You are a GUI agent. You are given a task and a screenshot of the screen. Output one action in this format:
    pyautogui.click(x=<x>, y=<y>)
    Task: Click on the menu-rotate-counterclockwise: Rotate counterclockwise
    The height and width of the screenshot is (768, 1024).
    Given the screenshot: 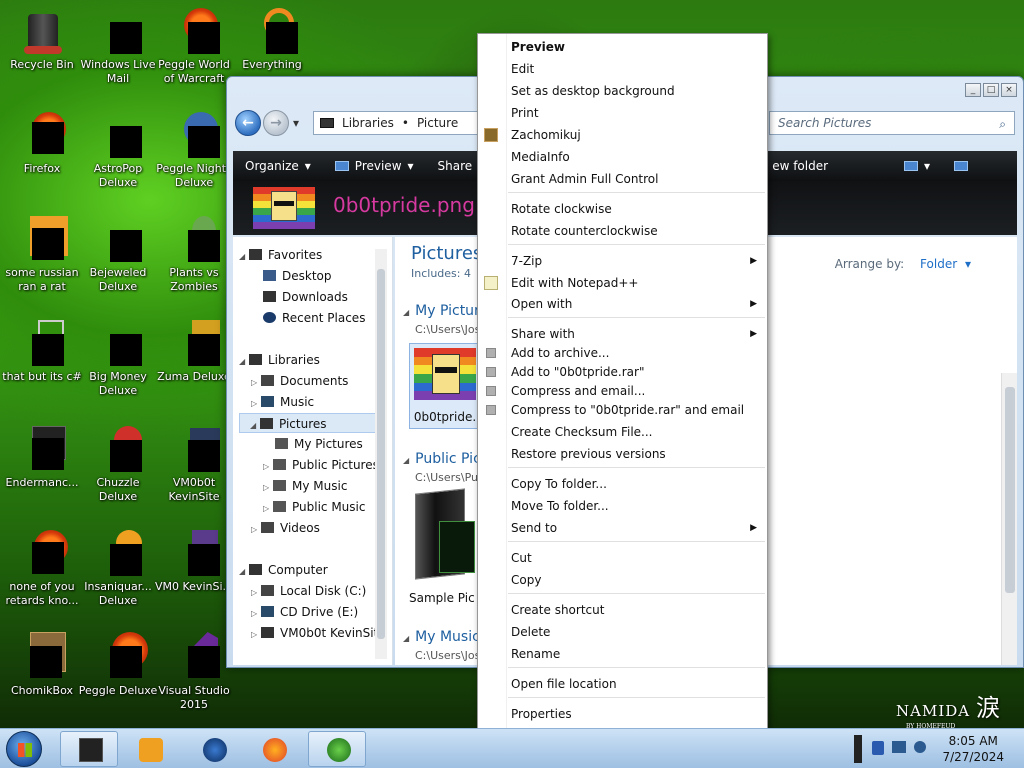 What is the action you would take?
    pyautogui.click(x=622, y=231)
    